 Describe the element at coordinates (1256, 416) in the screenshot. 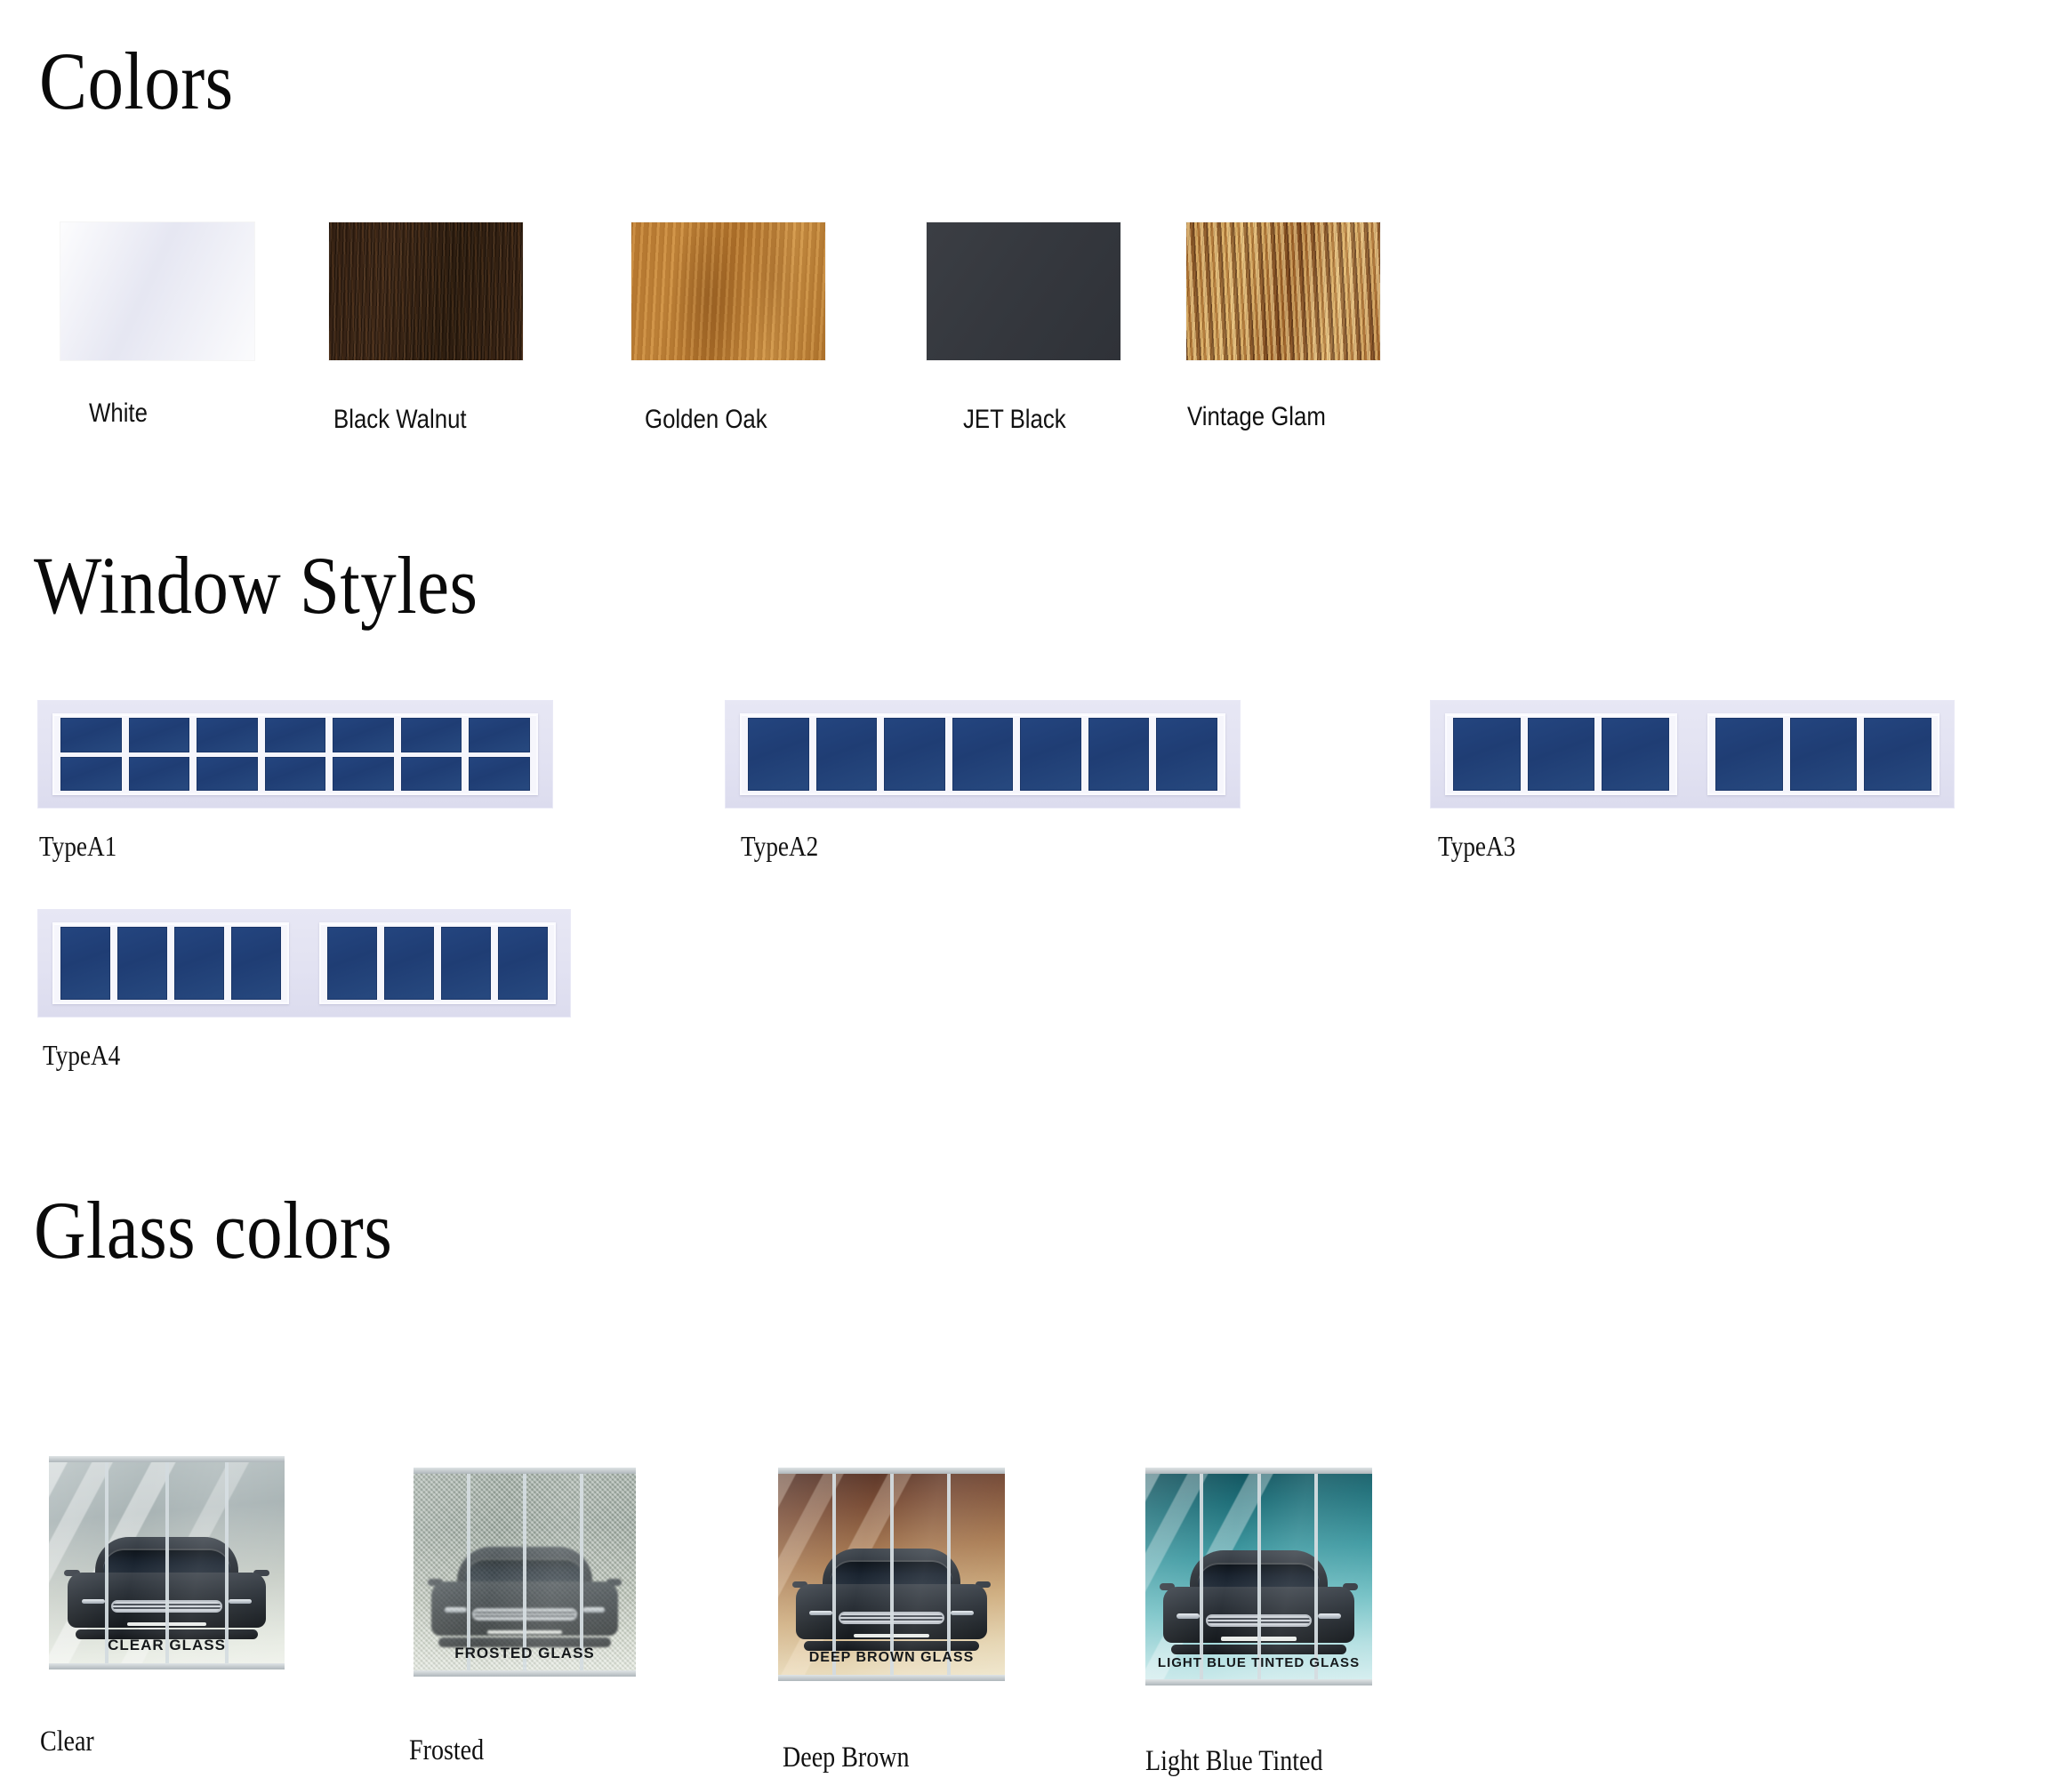

I see `swatch-label-vintage-glam: Vintage Glam` at that location.